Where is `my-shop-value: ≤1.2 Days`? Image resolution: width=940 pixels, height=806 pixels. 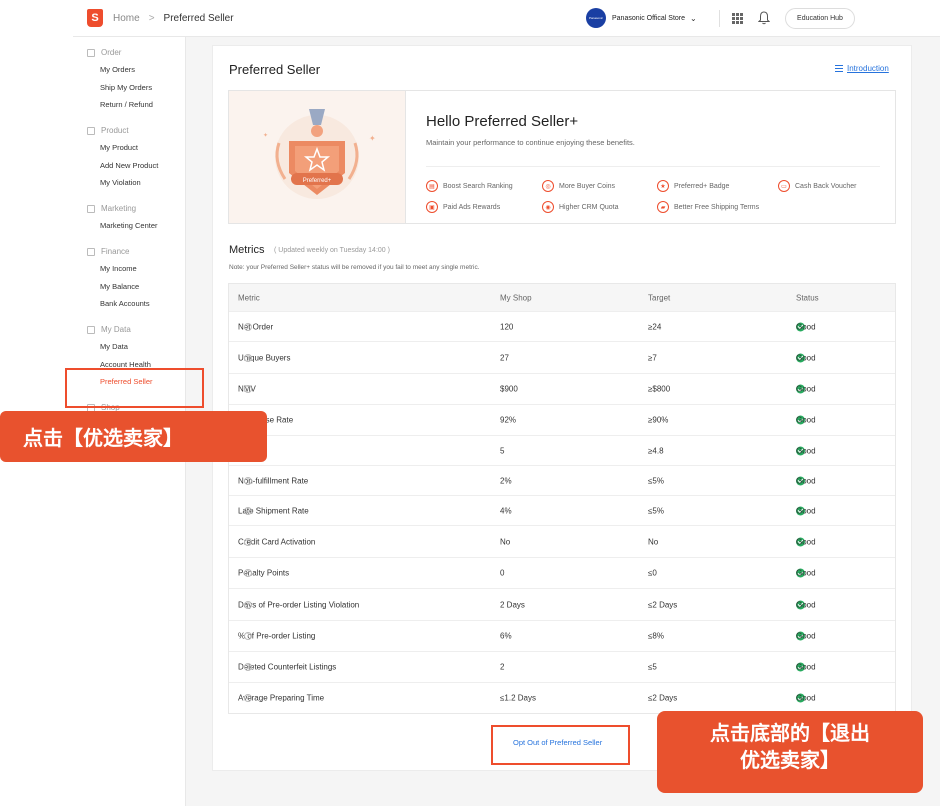
my-shop-value: ≤1.2 Days is located at coordinates (518, 698).